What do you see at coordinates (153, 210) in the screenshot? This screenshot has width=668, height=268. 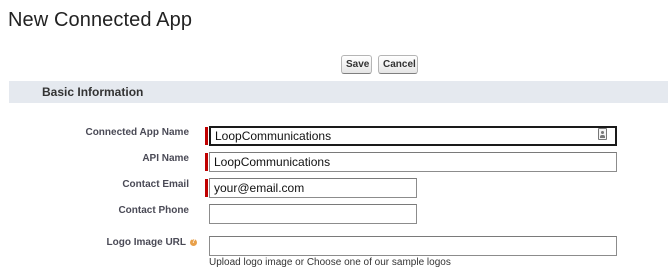 I see `contact-phone-label: Contact Phone` at bounding box center [153, 210].